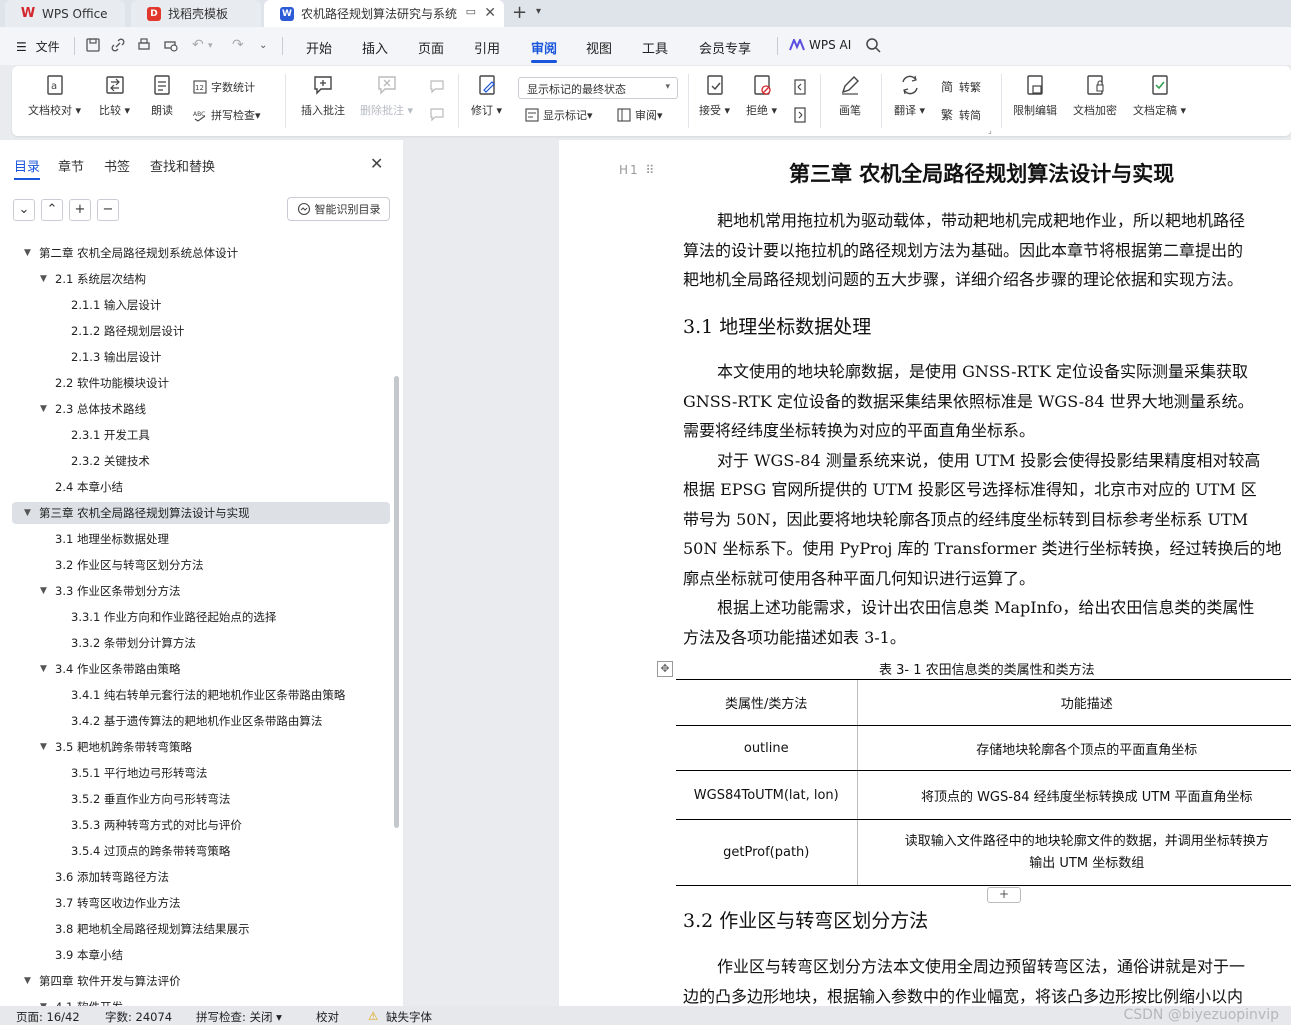  I want to click on pen-button: 画笔, so click(850, 96).